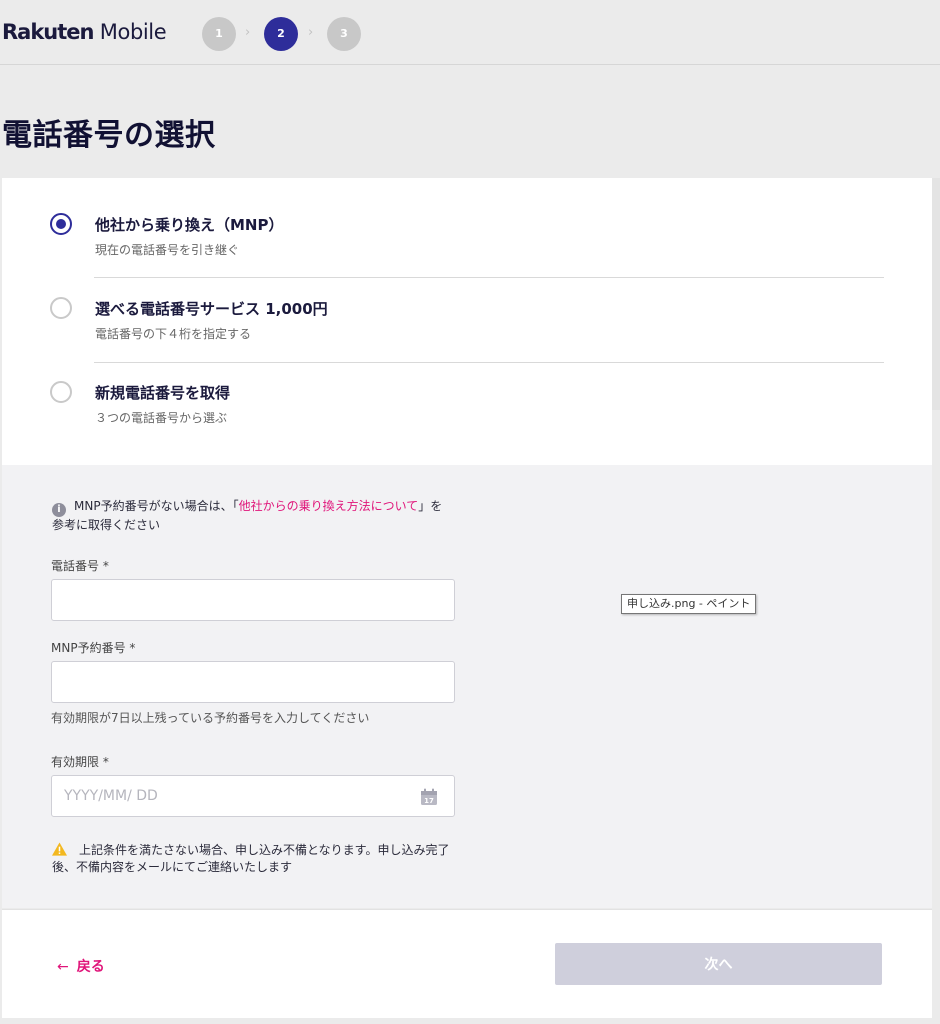 This screenshot has width=940, height=1024. What do you see at coordinates (189, 225) in the screenshot?
I see `option-mnp-title: 他社から乗り換え（MNP）` at bounding box center [189, 225].